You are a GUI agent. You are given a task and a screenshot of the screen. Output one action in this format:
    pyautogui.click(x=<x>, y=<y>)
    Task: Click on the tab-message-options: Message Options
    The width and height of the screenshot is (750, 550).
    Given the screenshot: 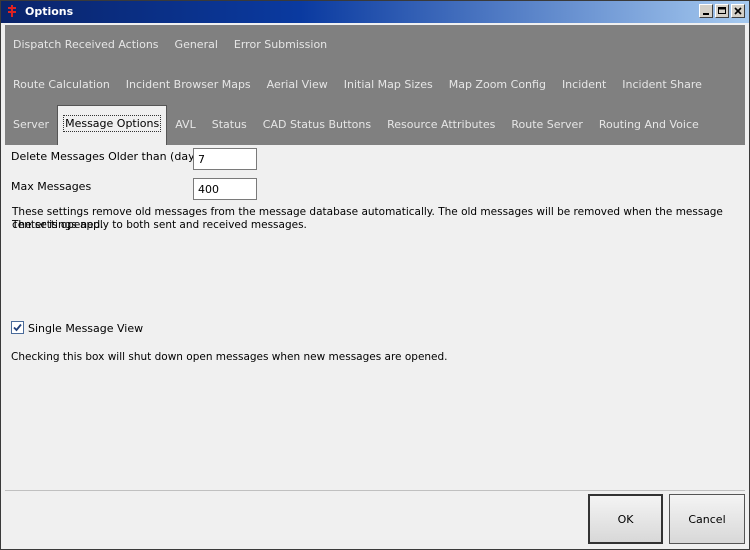 What is the action you would take?
    pyautogui.click(x=112, y=125)
    